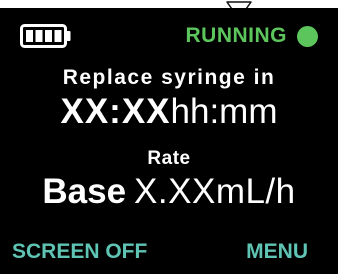 The image size is (338, 274). Describe the element at coordinates (307, 36) in the screenshot. I see `status-indicator-icon` at that location.